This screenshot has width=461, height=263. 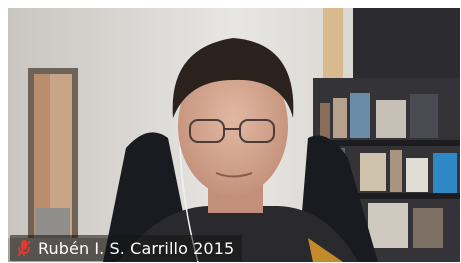 I want to click on participant-name-tag: Rubén I. S. Carrillo 2015, so click(x=126, y=248).